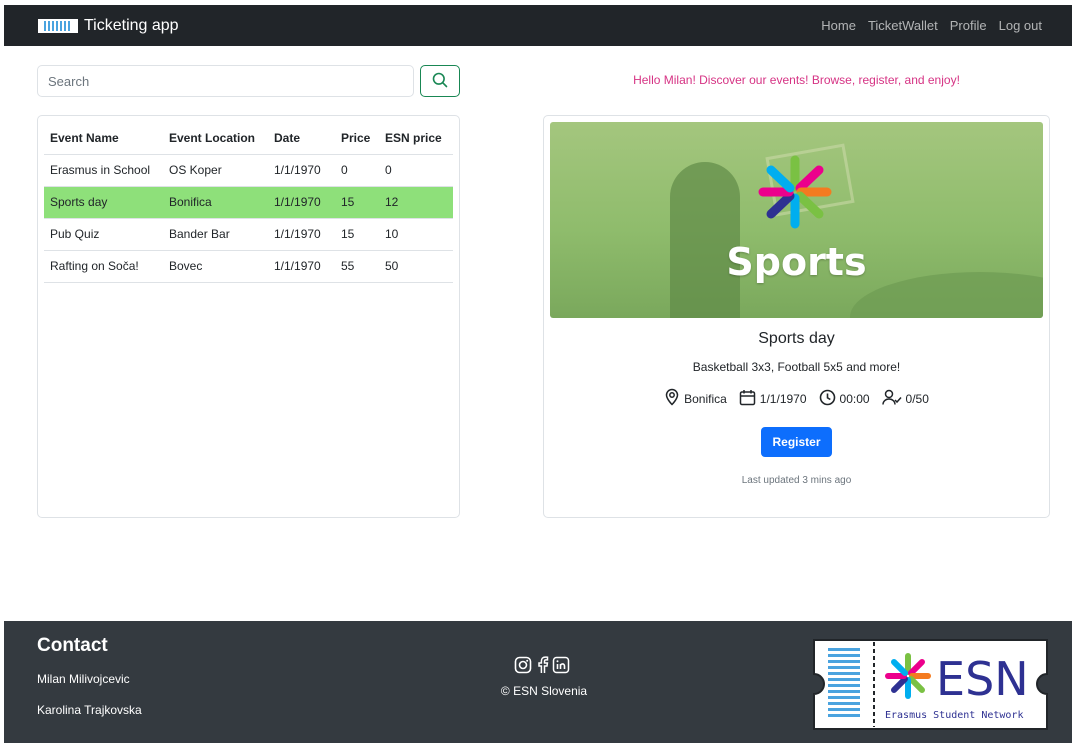 The width and height of the screenshot is (1078, 743). What do you see at coordinates (705, 398) in the screenshot?
I see `location-text: Bonifica` at bounding box center [705, 398].